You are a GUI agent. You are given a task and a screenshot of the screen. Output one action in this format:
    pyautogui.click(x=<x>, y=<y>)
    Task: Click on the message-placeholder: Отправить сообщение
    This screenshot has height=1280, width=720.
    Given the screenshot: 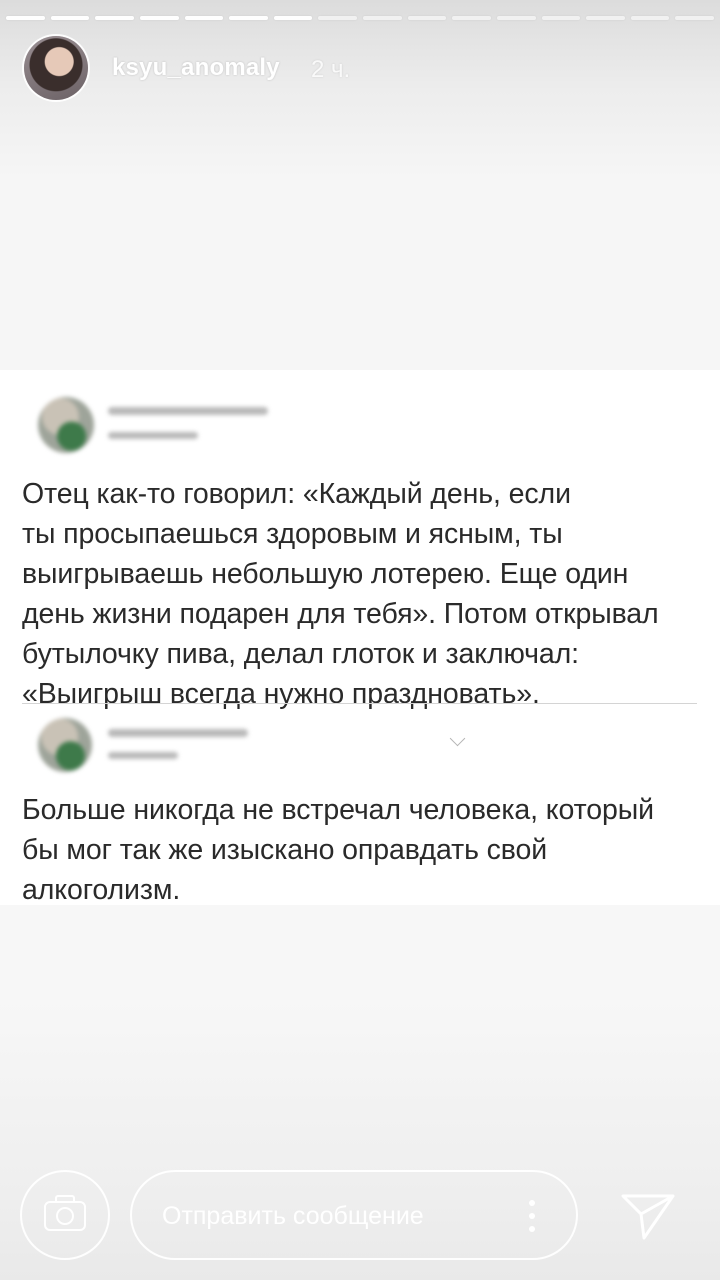 What is the action you would take?
    pyautogui.click(x=293, y=1216)
    